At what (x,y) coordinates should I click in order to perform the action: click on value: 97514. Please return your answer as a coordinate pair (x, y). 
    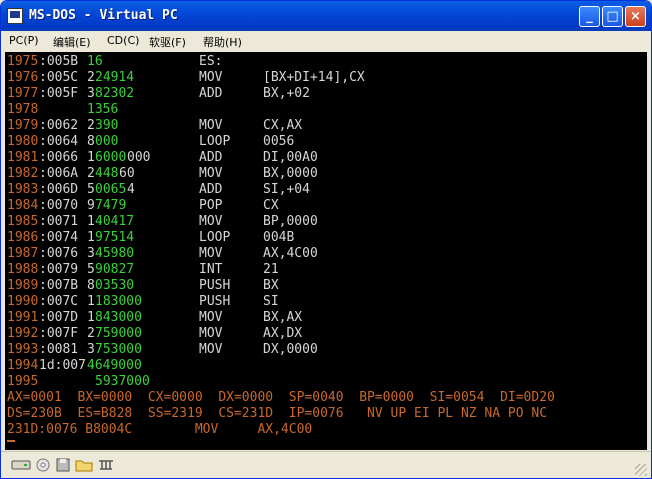
    Looking at the image, I should click on (115, 237).